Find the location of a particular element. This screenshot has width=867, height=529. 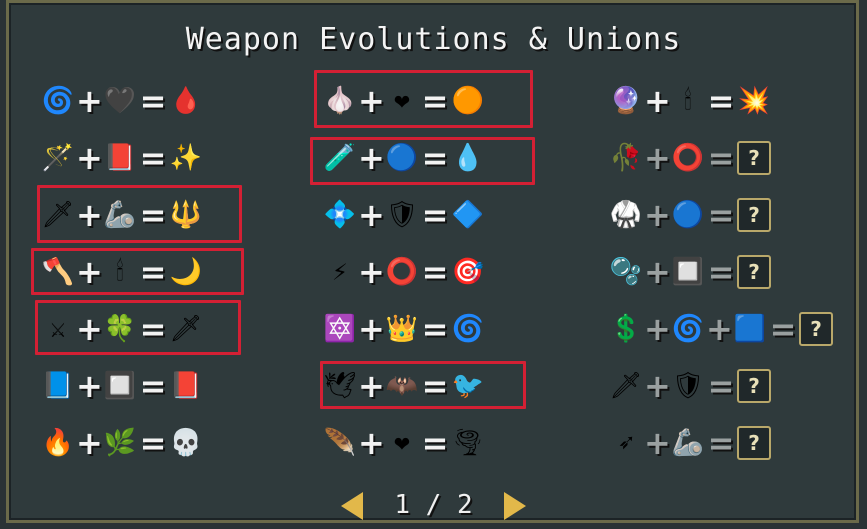

holy-wand-icon: ✨ is located at coordinates (186, 158).